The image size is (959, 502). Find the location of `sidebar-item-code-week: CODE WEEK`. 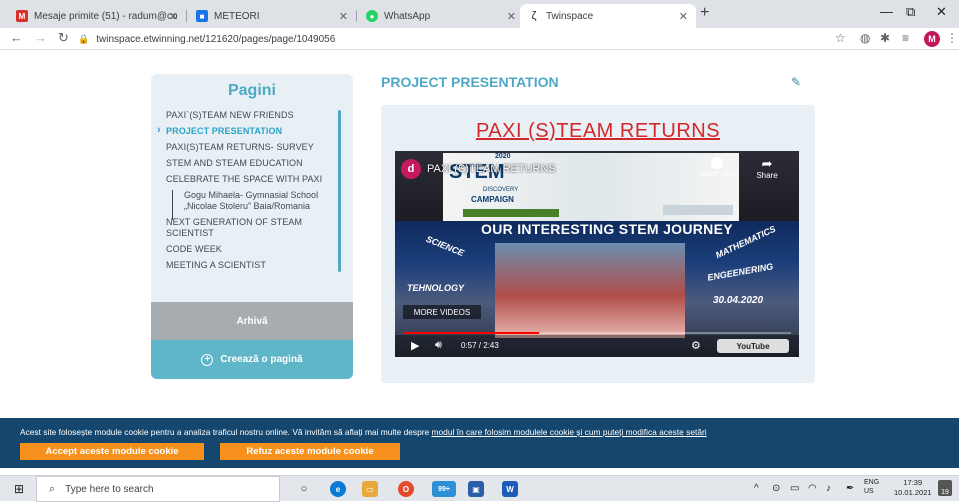

sidebar-item-code-week: CODE WEEK is located at coordinates (256, 249).